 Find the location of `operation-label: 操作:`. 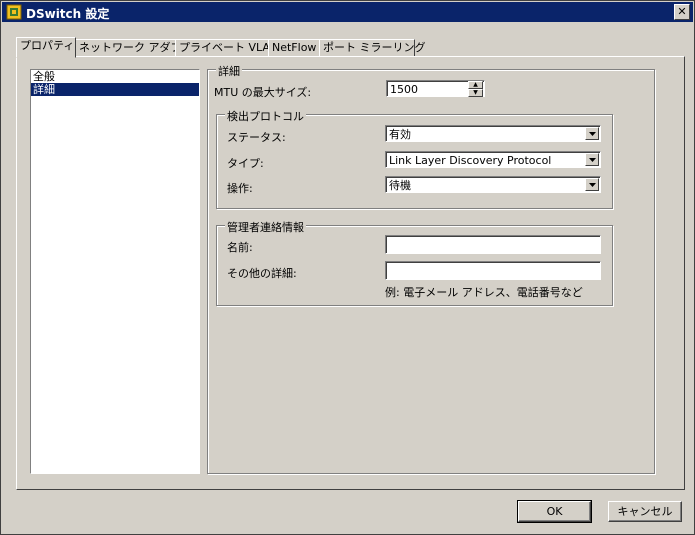

operation-label: 操作: is located at coordinates (240, 188).